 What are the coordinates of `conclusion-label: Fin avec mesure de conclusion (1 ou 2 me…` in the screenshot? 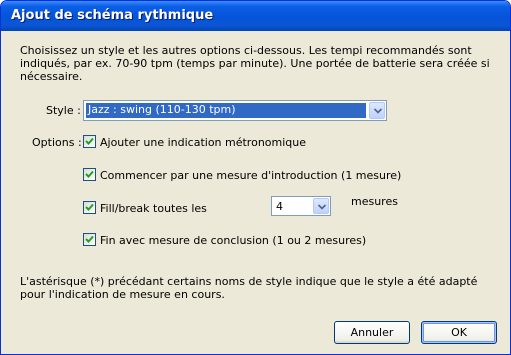 It's located at (233, 240).